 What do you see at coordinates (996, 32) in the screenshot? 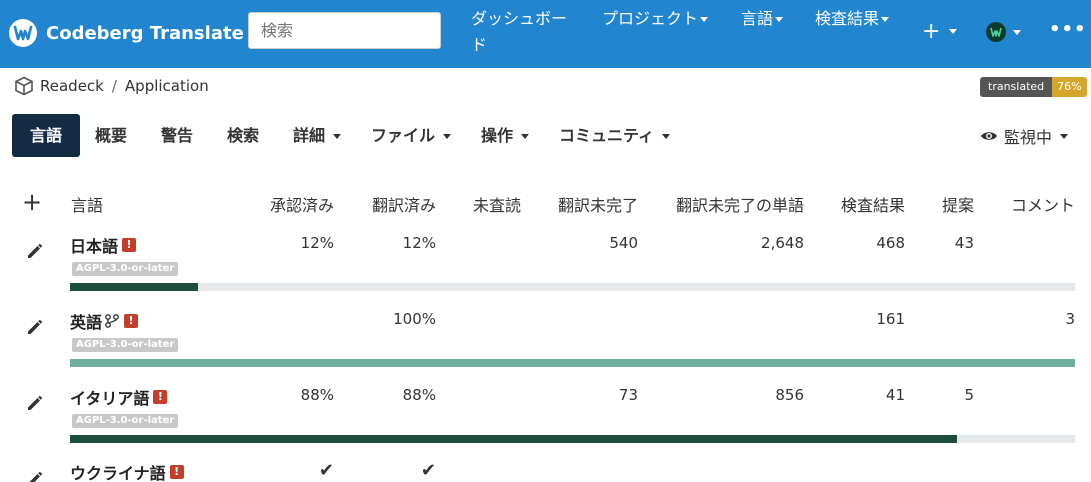
I see `user-avatar-icon` at bounding box center [996, 32].